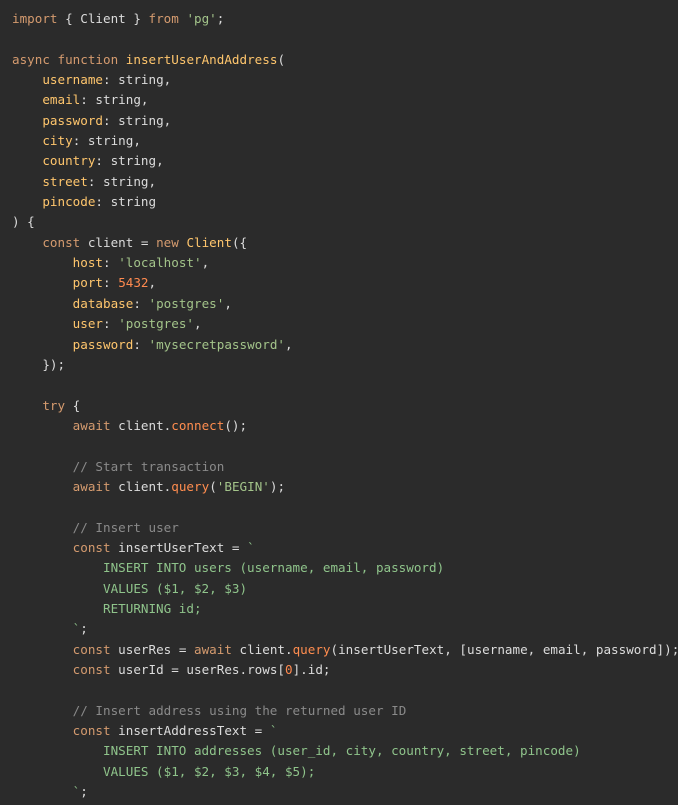  Describe the element at coordinates (345, 406) in the screenshot. I see `code-line: try {` at that location.